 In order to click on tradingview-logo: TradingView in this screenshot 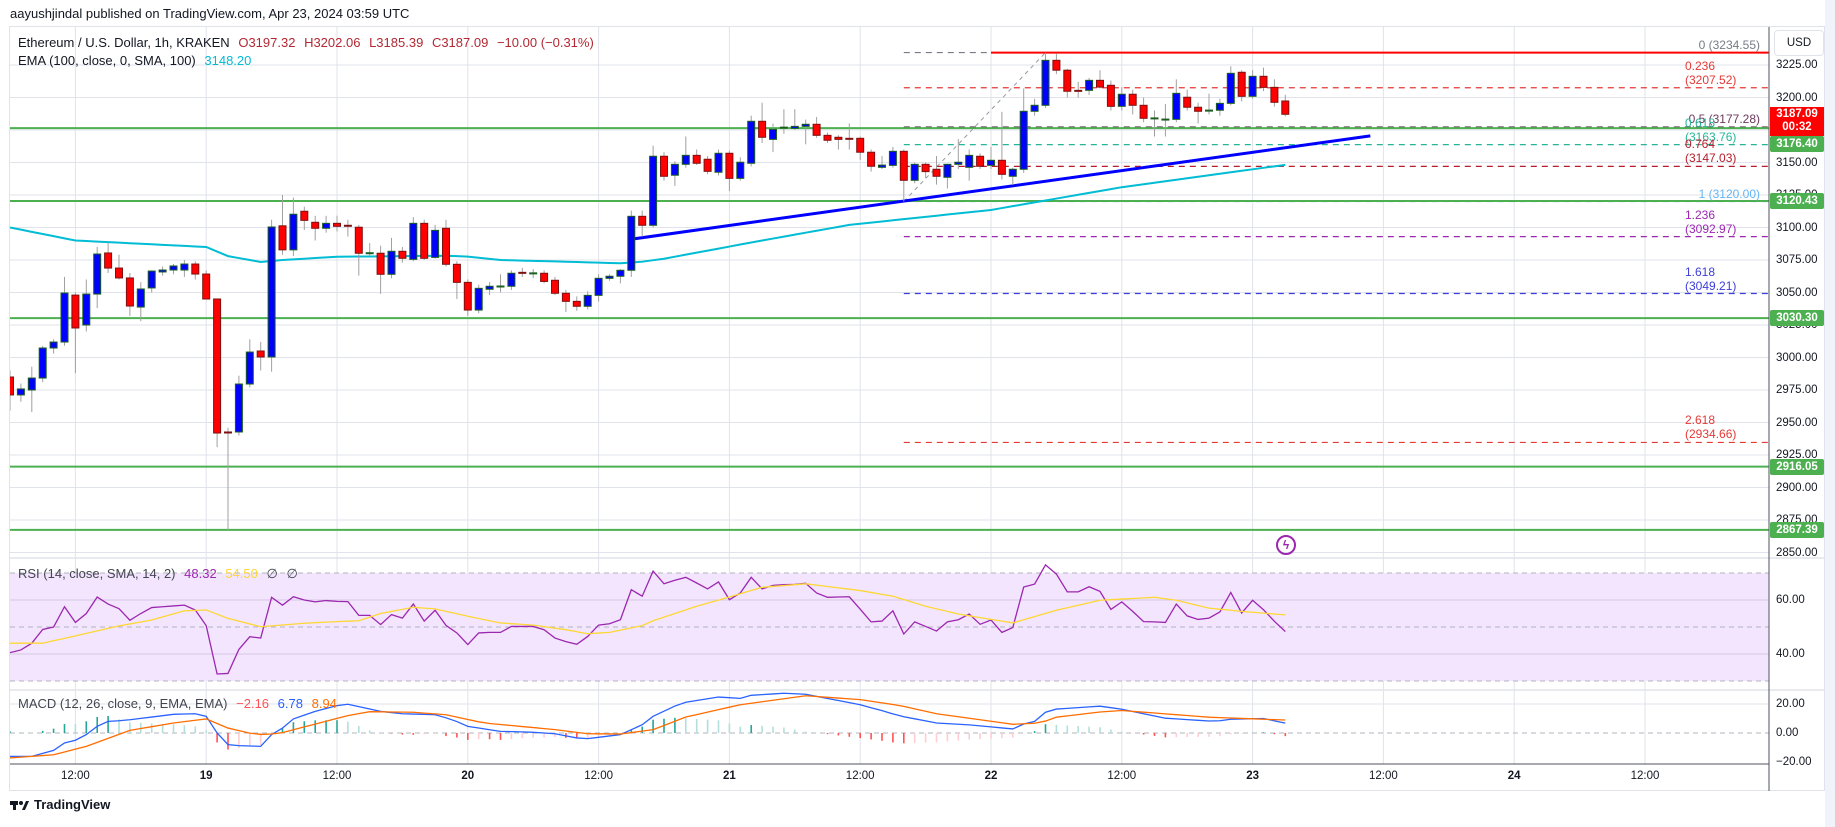, I will do `click(60, 804)`.